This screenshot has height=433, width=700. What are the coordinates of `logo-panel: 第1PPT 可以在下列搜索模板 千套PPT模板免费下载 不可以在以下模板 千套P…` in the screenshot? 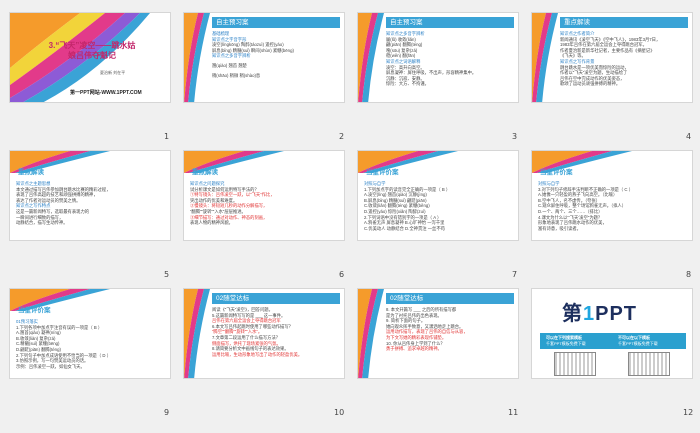 It's located at (612, 333).